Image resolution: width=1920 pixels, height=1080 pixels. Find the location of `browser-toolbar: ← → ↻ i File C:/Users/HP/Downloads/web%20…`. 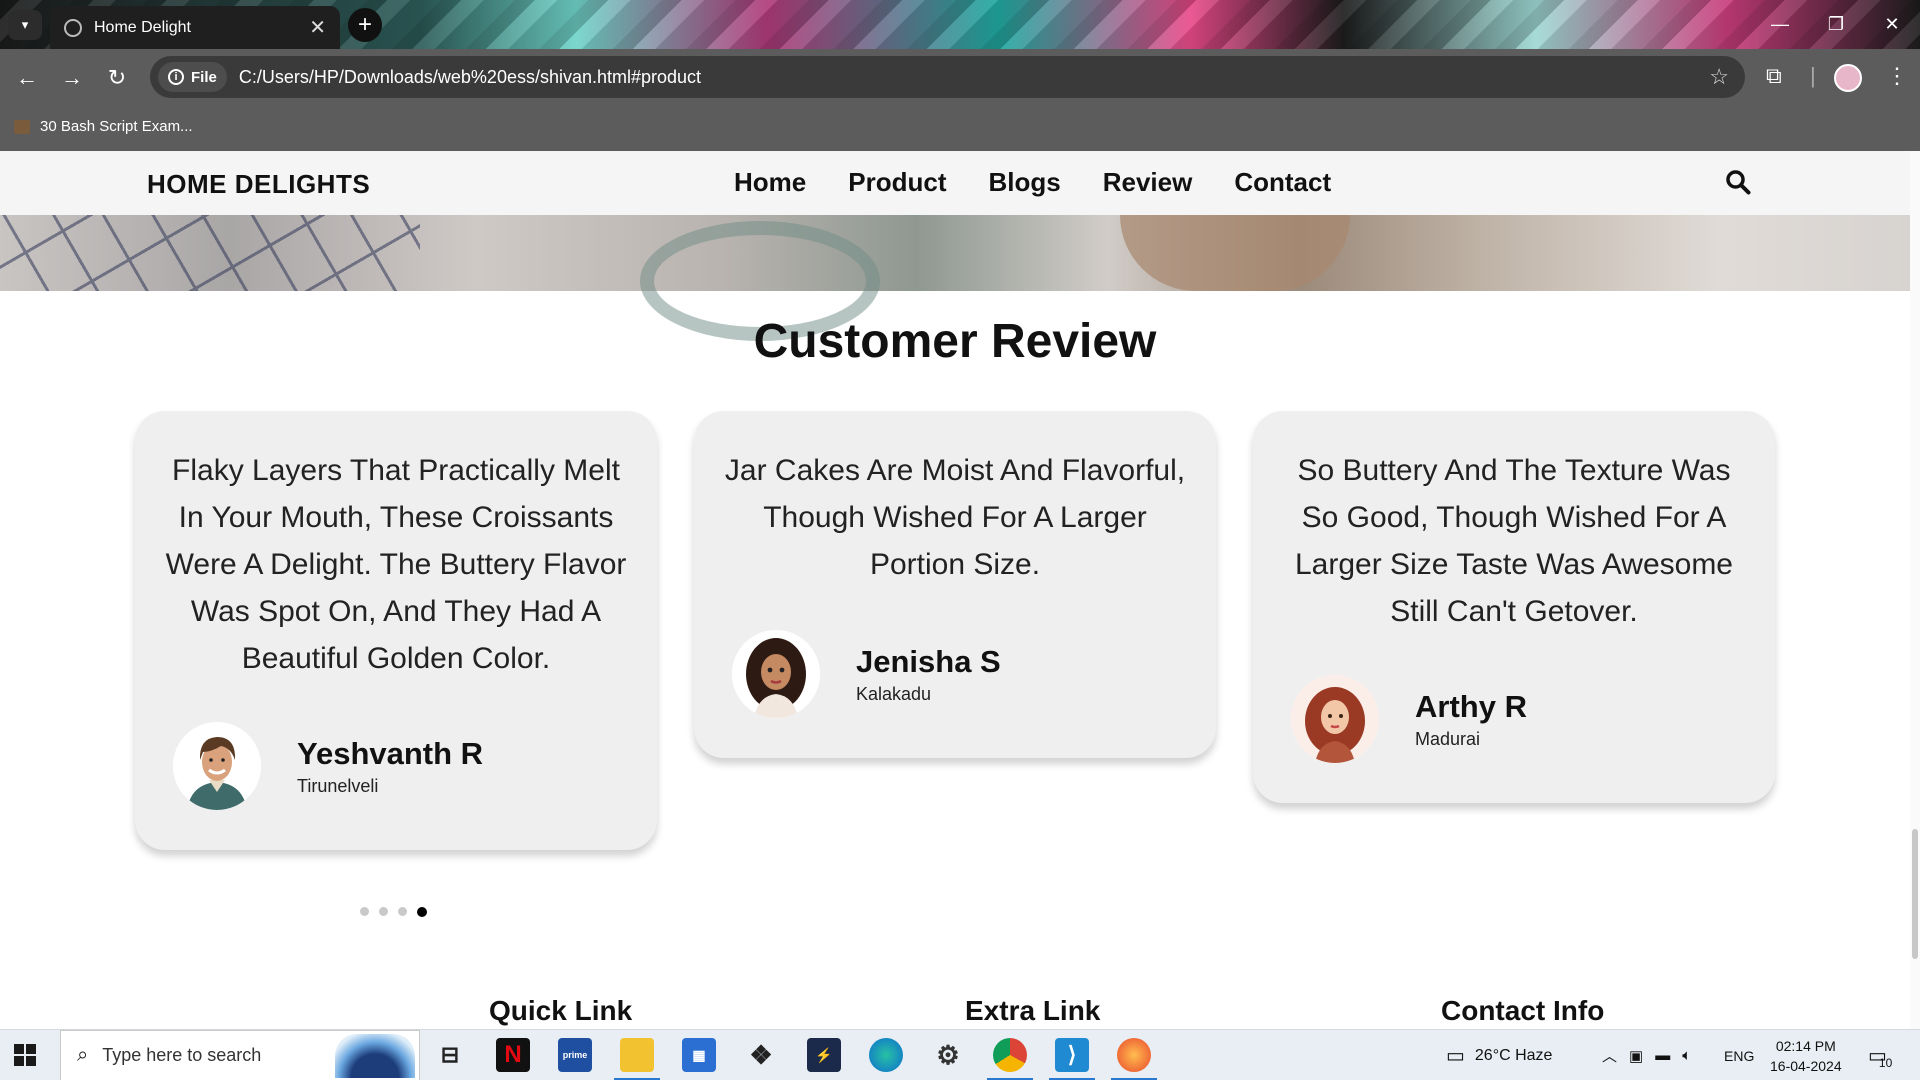

browser-toolbar: ← → ↻ i File C:/Users/HP/Downloads/web%20… is located at coordinates (960, 77).